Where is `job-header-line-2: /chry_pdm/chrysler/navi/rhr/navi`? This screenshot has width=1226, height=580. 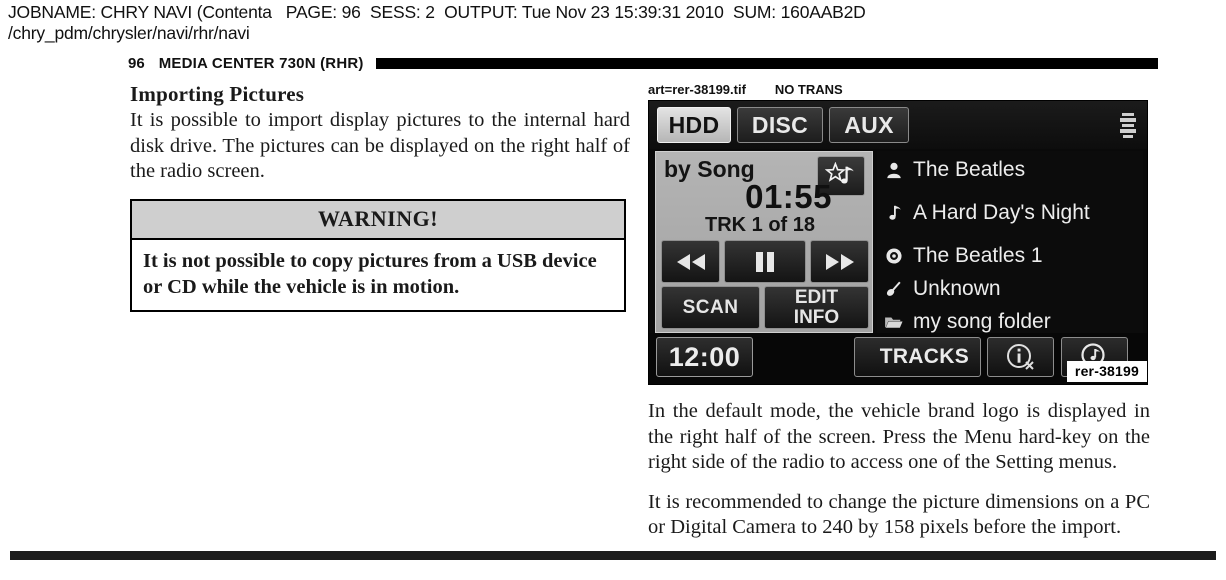 job-header-line-2: /chry_pdm/chrysler/navi/rhr/navi is located at coordinates (129, 33).